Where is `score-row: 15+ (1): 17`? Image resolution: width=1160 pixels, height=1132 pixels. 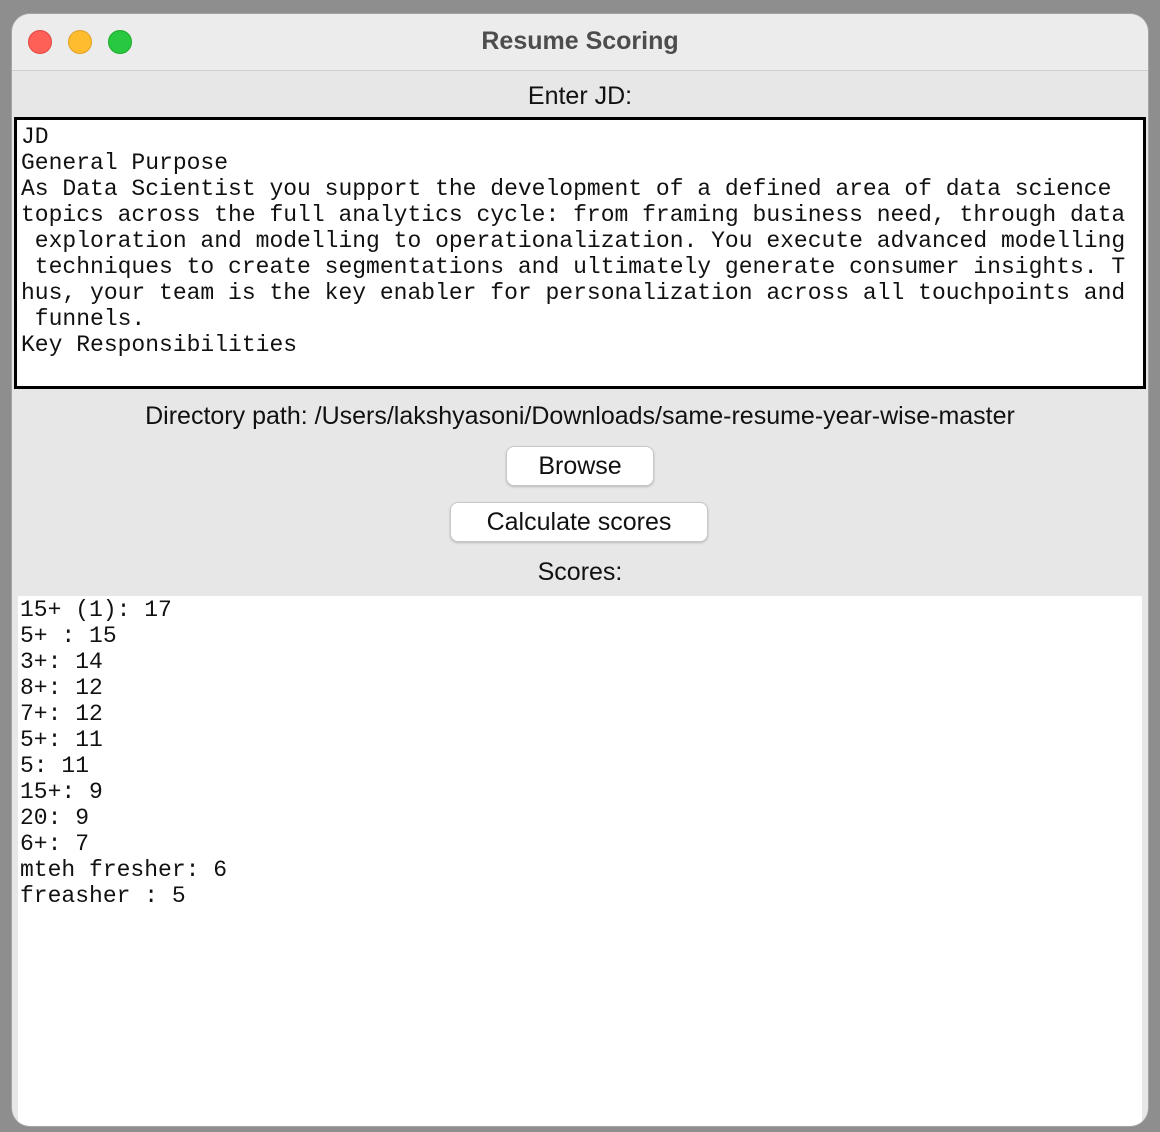 score-row: 15+ (1): 17 is located at coordinates (96, 610).